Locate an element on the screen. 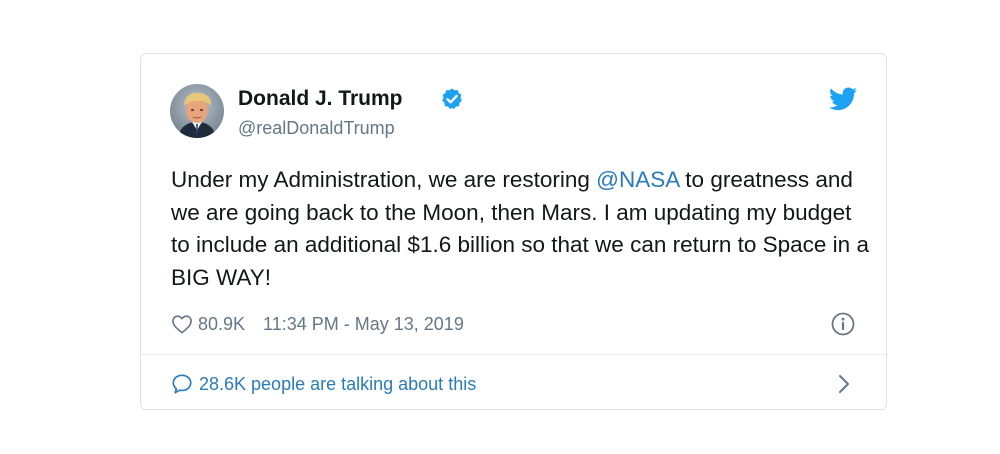 The width and height of the screenshot is (1000, 454). conversation-label: 28.6K people are talking about this is located at coordinates (337, 384).